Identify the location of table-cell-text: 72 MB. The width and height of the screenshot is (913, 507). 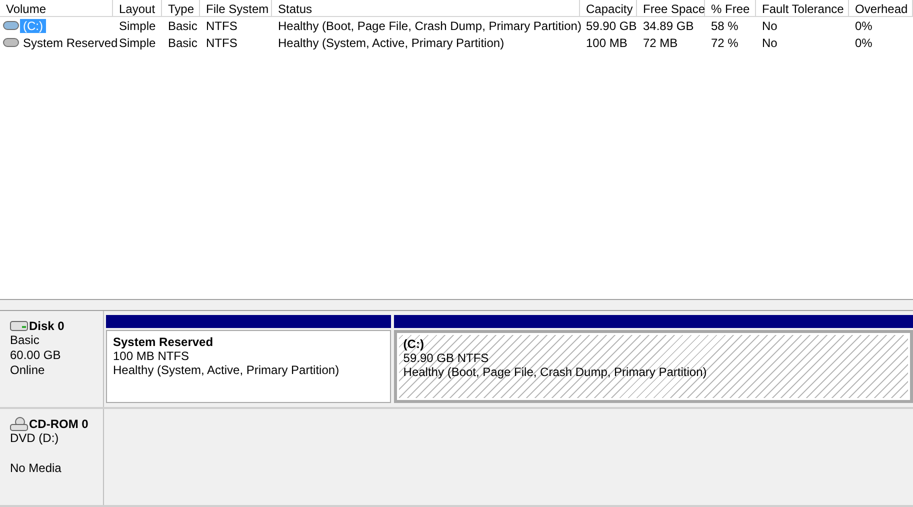
(660, 43).